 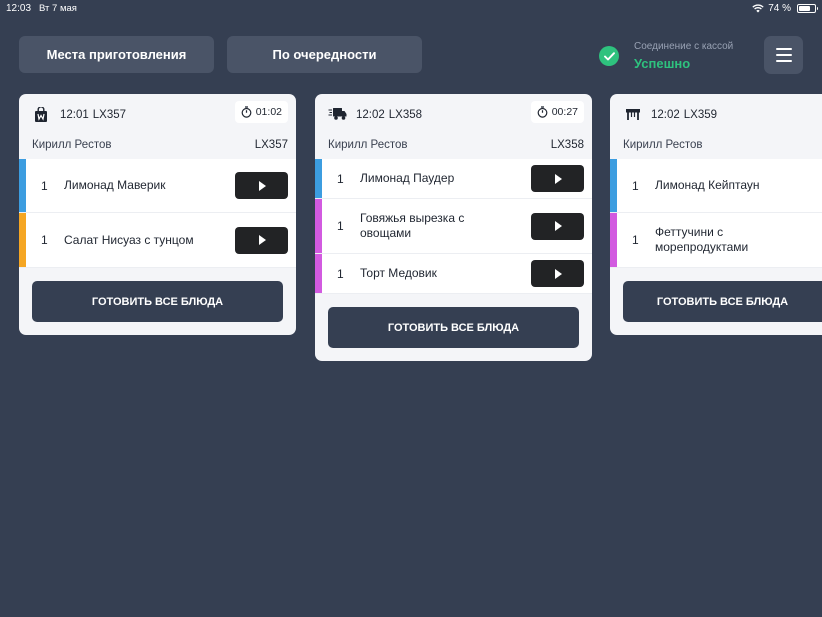 I want to click on order-timer: 00:27, so click(x=557, y=112).